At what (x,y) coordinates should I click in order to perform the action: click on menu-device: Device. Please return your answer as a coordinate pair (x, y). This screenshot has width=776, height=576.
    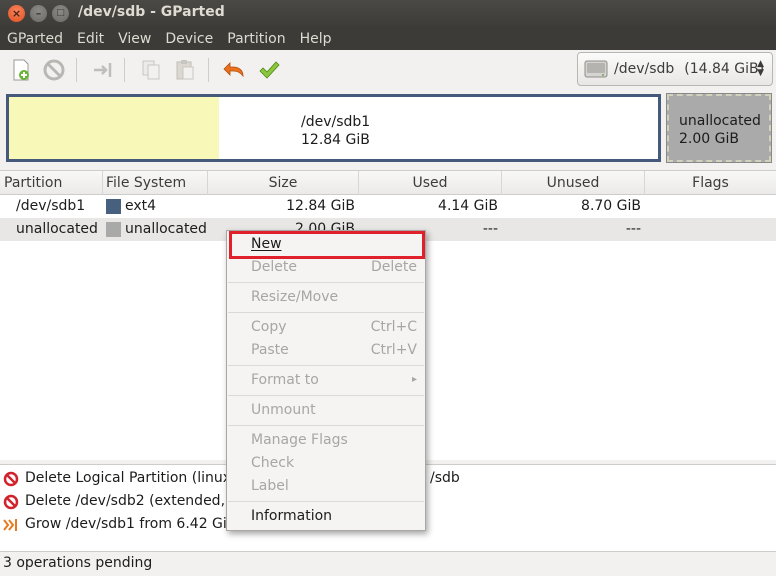
    Looking at the image, I should click on (189, 39).